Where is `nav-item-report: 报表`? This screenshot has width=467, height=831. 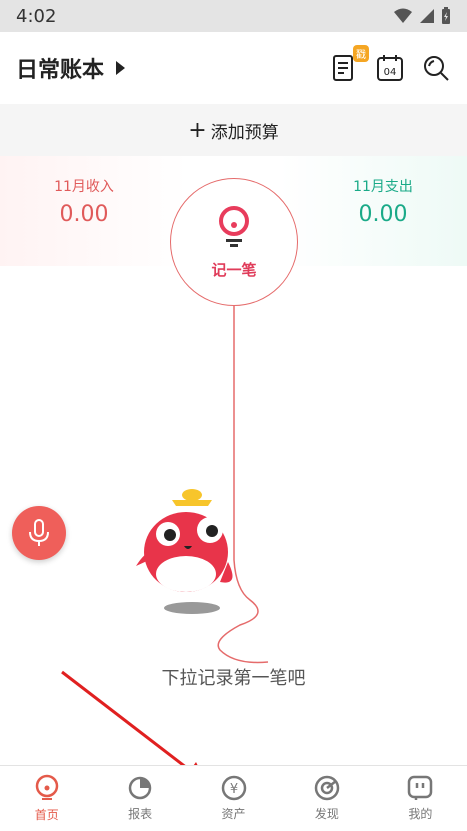
nav-item-report: 报表 is located at coordinates (139, 798).